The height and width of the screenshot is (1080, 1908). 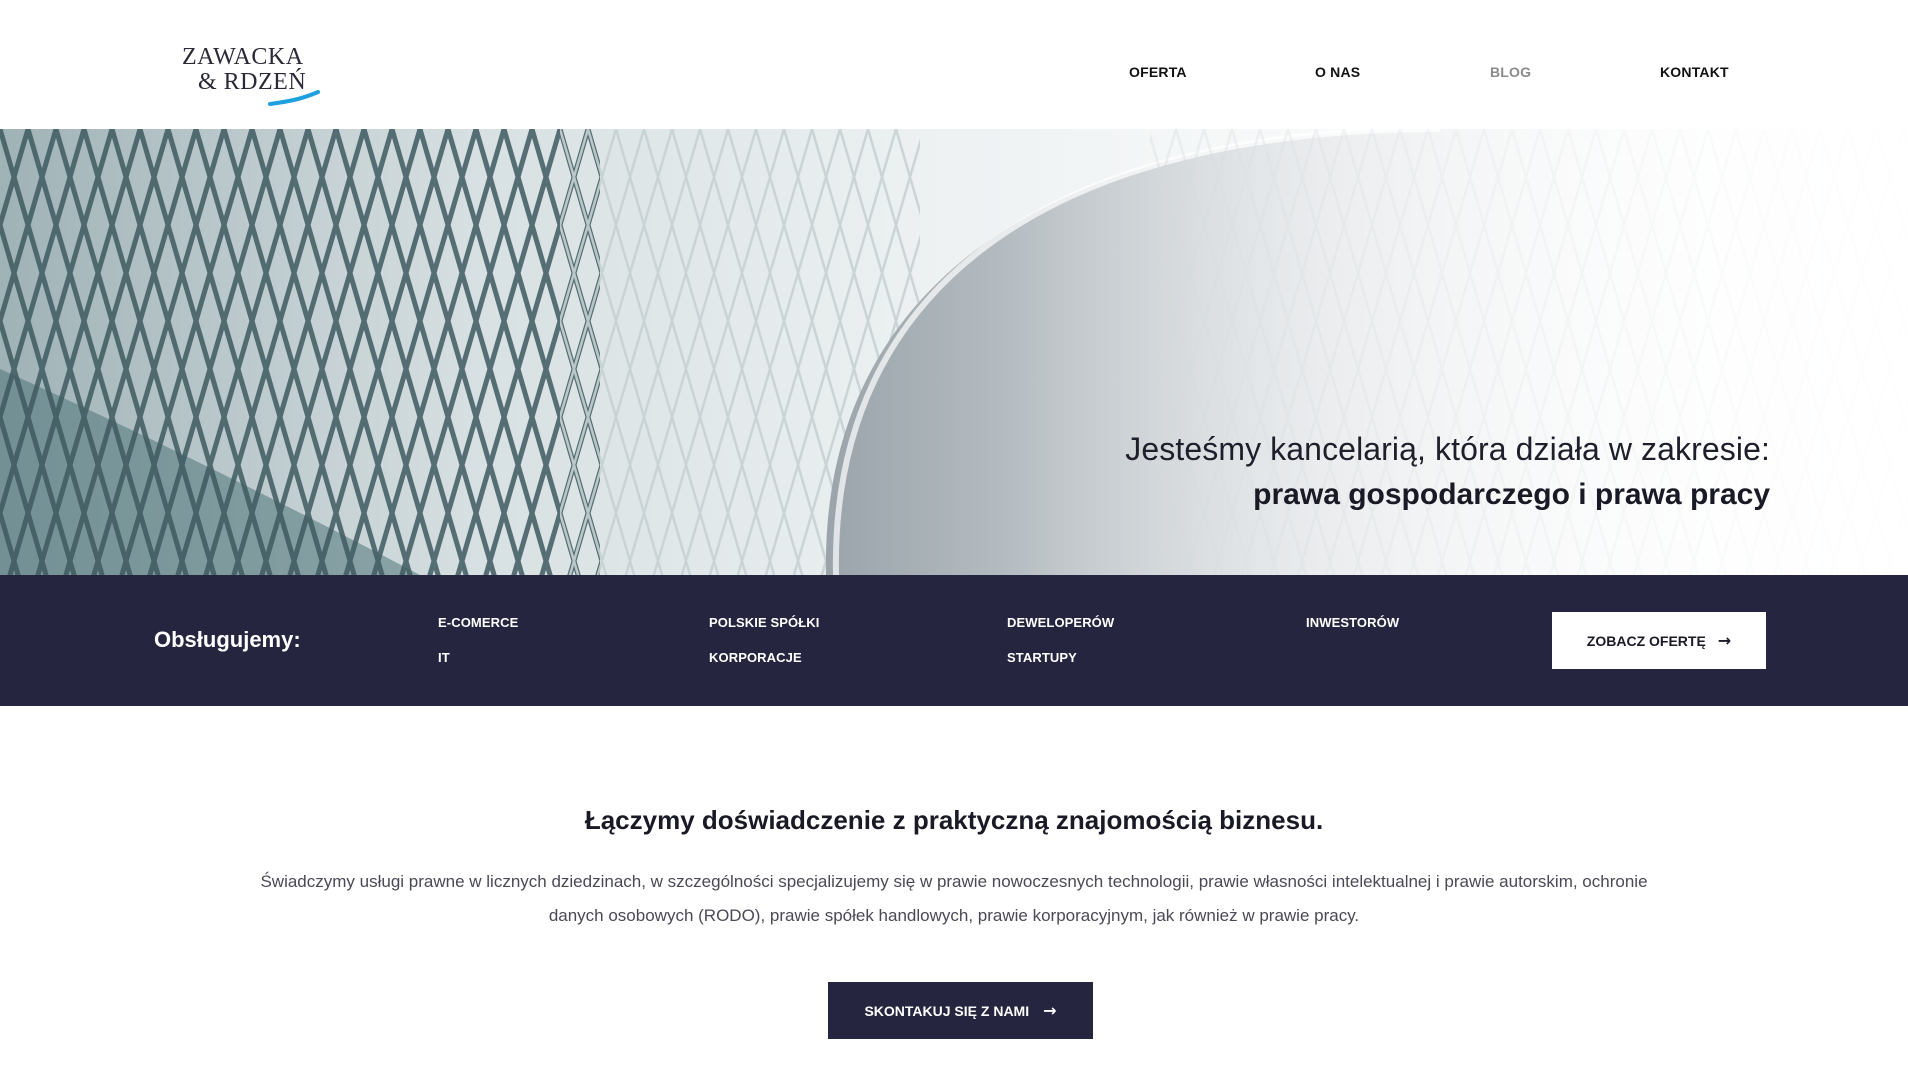 What do you see at coordinates (1511, 494) in the screenshot?
I see `hero-heading-line2: prawa gospodarczego i prawa pracy` at bounding box center [1511, 494].